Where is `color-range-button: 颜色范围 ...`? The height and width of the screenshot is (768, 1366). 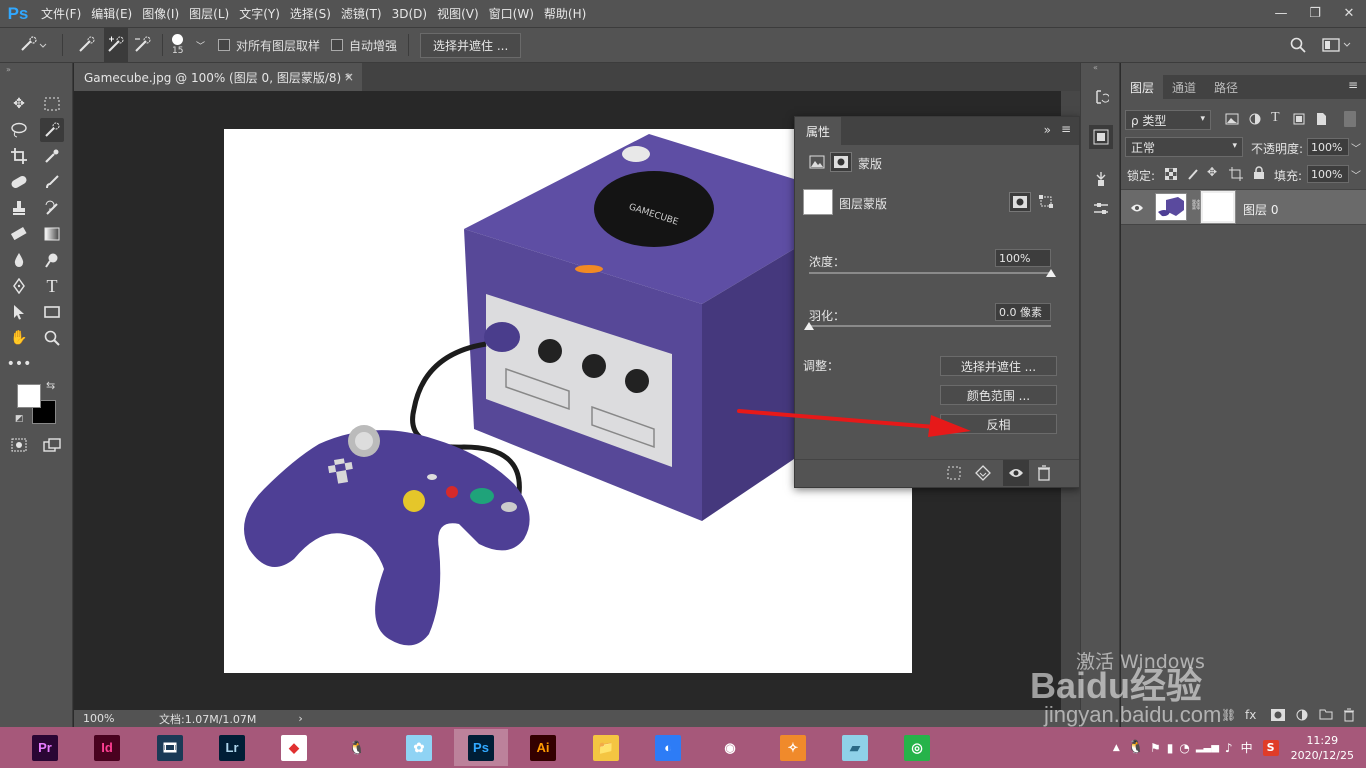 color-range-button: 颜色范围 ... is located at coordinates (998, 395).